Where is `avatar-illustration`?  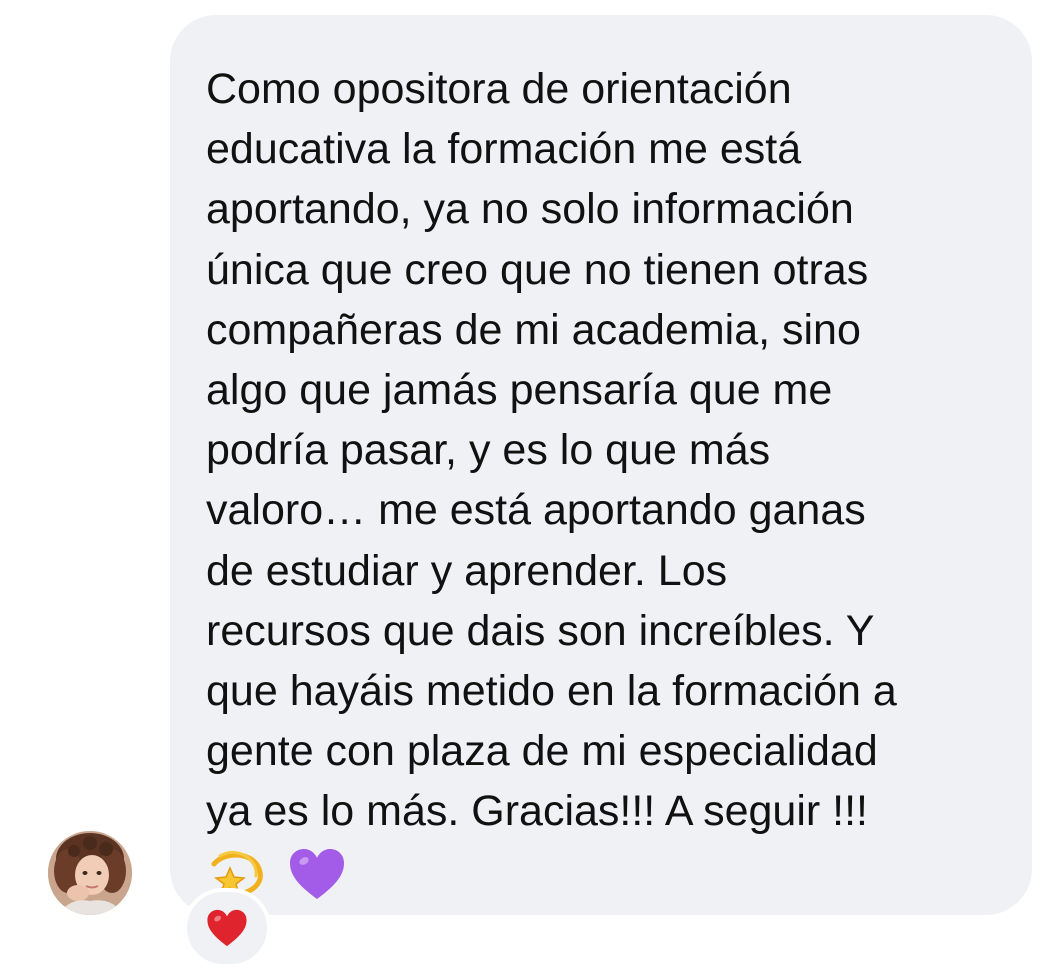 avatar-illustration is located at coordinates (90, 873).